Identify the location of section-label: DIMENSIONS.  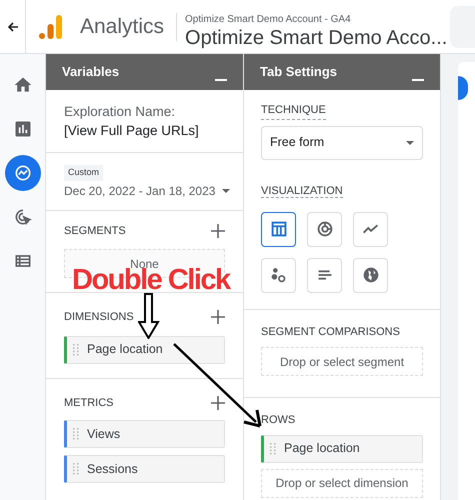
(99, 317).